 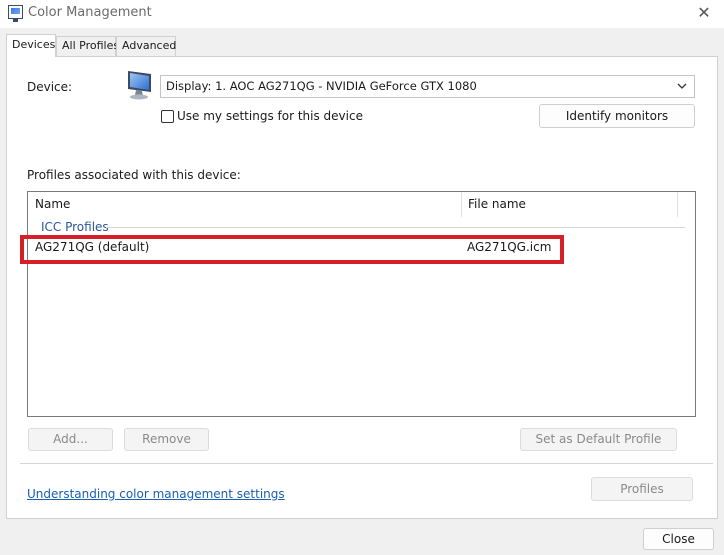 I want to click on device-label: Device:, so click(x=50, y=87).